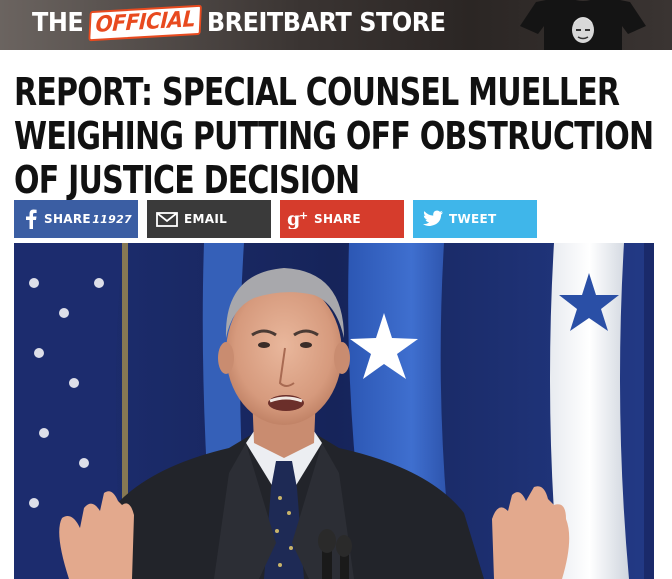 This screenshot has width=672, height=579. I want to click on store-banner: THE OFFICIAL BREITBART STORE, so click(336, 25).